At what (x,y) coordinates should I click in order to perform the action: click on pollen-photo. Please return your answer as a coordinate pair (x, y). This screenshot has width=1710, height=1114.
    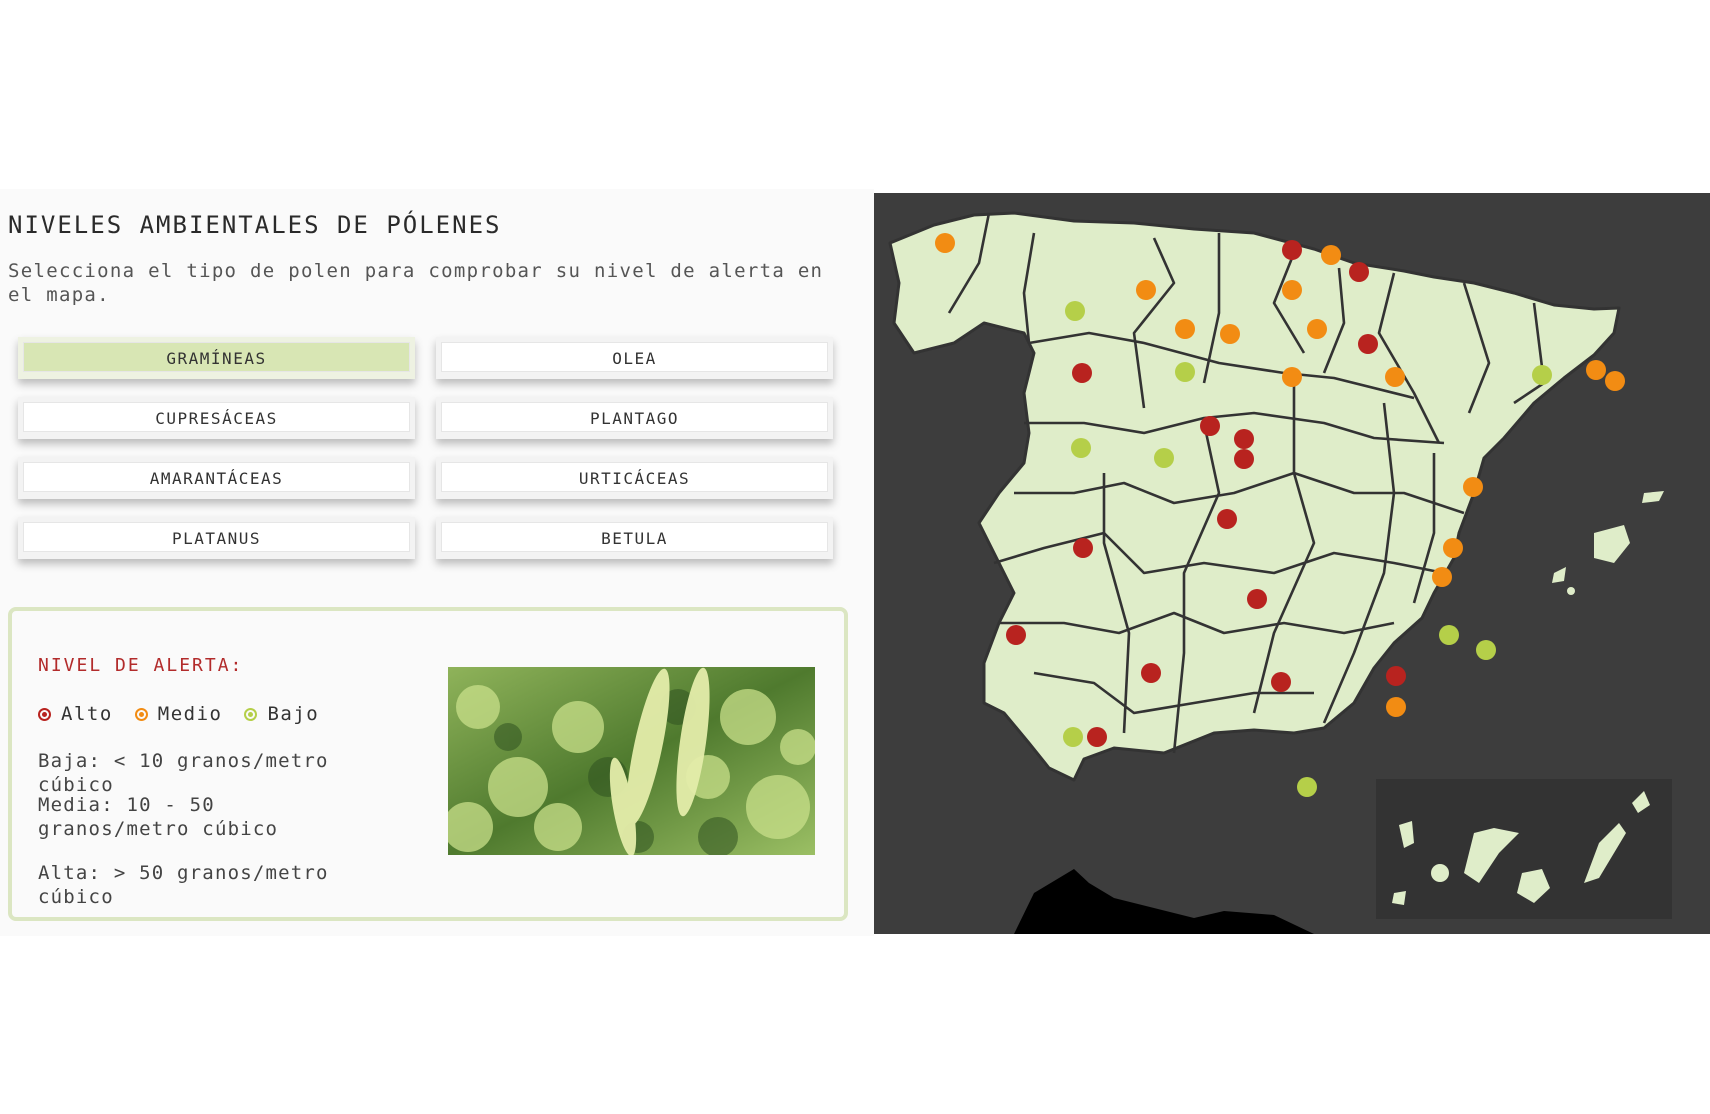
    Looking at the image, I should click on (631, 761).